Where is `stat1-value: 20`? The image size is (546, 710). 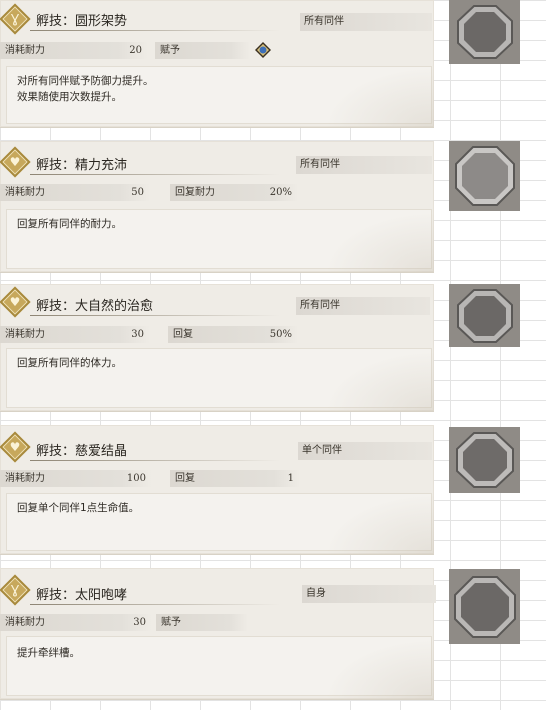 stat1-value: 20 is located at coordinates (135, 50).